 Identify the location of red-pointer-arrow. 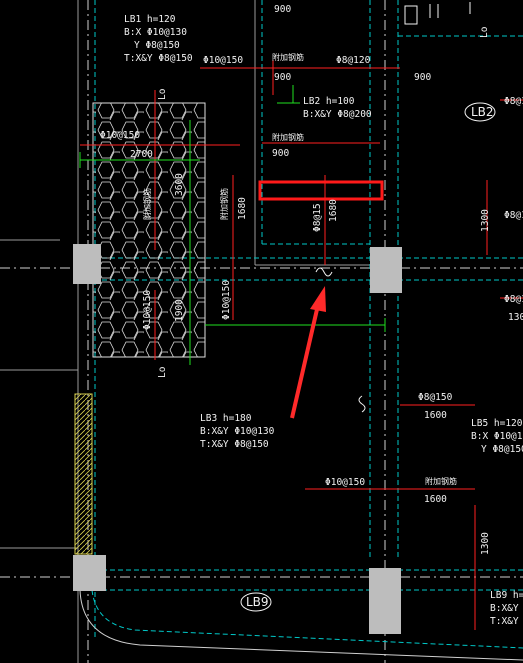
(308, 352).